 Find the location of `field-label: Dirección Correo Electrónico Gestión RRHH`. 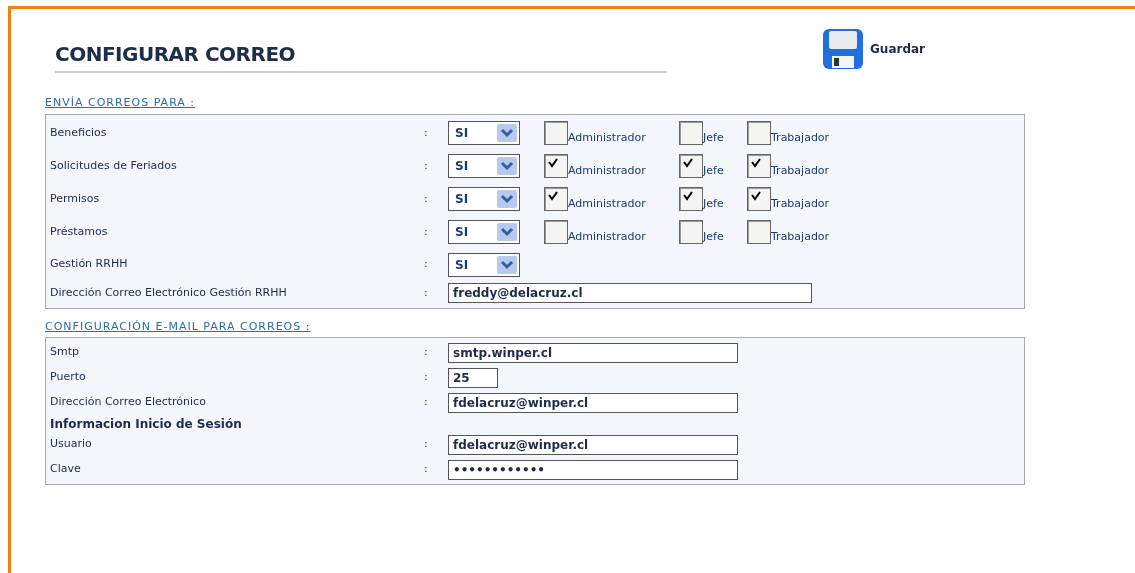

field-label: Dirección Correo Electrónico Gestión RRHH is located at coordinates (168, 292).